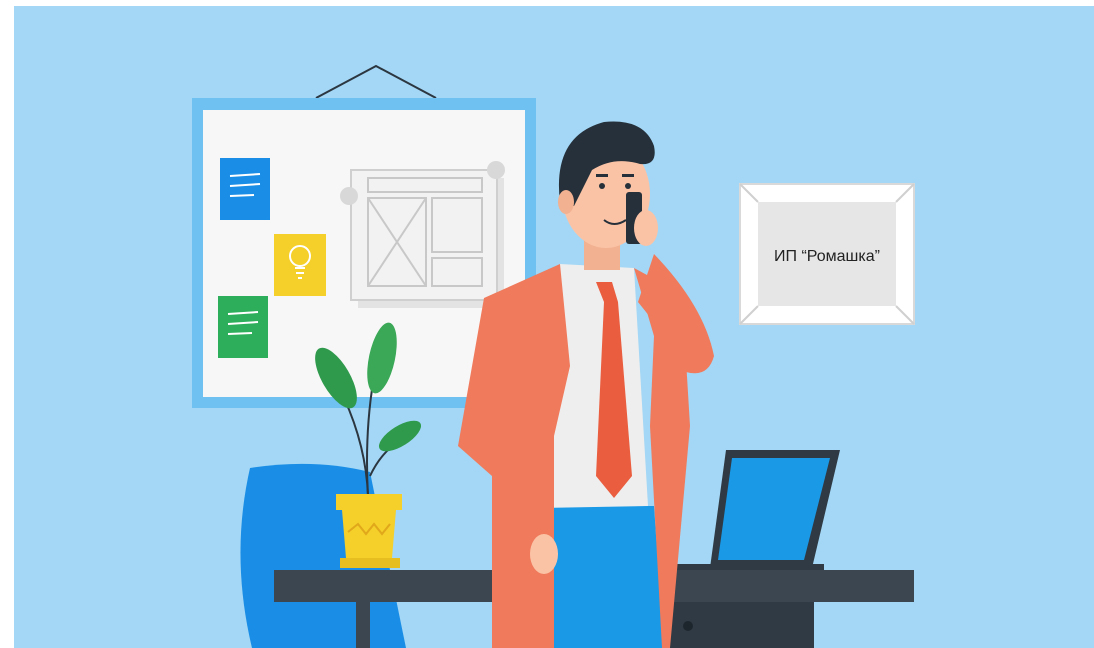  I want to click on sticky-note-blue, so click(245, 189).